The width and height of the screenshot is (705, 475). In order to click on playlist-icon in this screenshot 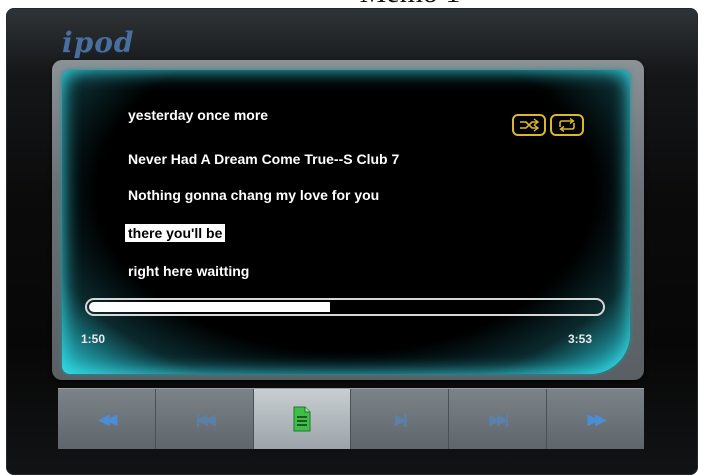, I will do `click(302, 419)`.